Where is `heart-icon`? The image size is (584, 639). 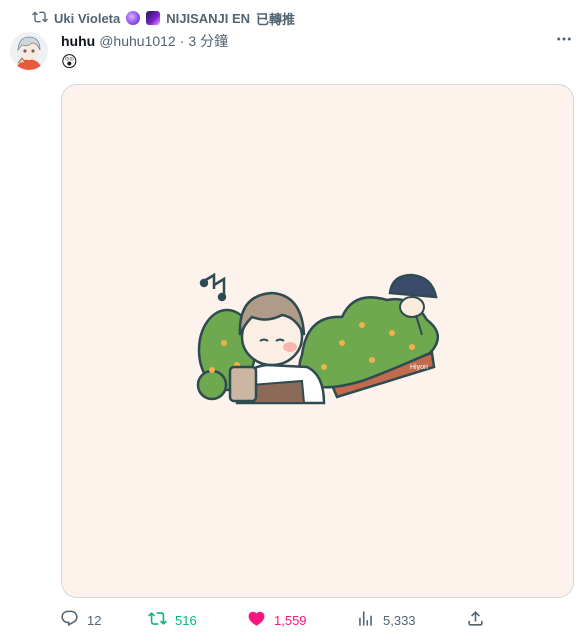 heart-icon is located at coordinates (256, 620).